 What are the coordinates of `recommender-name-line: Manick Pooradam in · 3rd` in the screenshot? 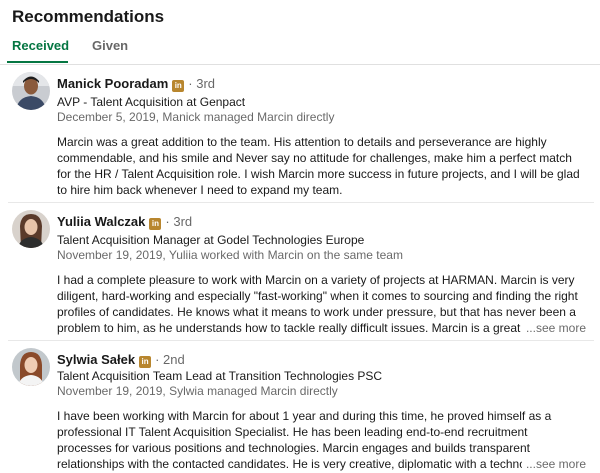 It's located at (136, 84).